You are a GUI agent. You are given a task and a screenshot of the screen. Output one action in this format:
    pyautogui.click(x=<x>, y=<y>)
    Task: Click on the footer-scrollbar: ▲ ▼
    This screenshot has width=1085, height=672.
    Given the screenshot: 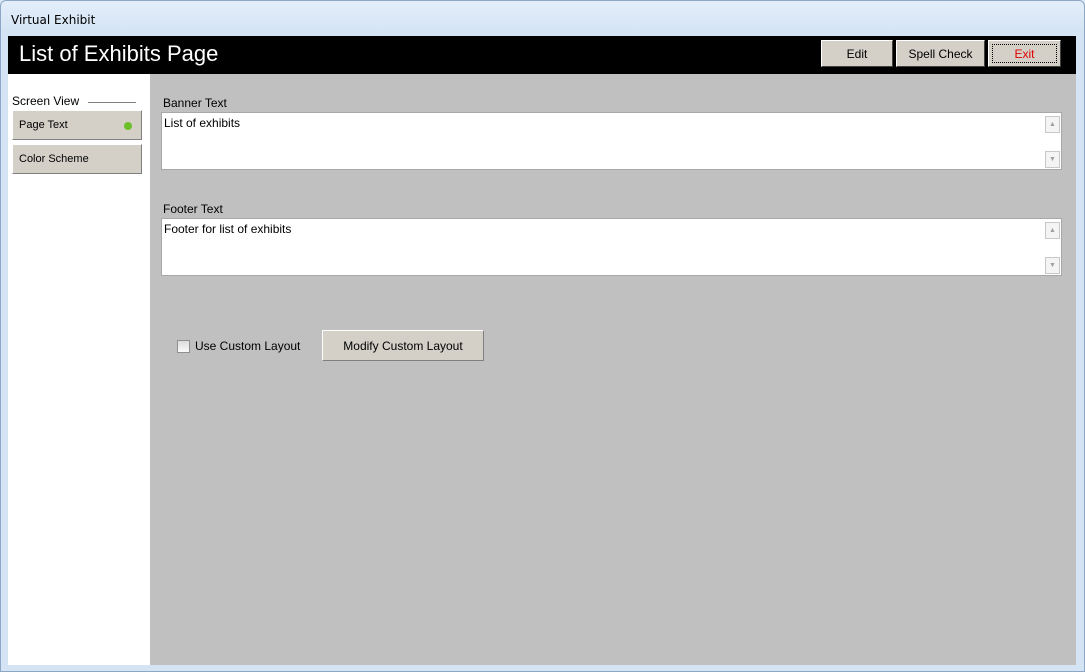 What is the action you would take?
    pyautogui.click(x=1052, y=247)
    